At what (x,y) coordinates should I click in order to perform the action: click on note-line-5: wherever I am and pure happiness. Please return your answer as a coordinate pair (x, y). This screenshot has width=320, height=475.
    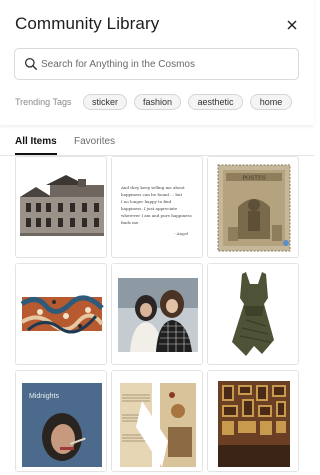
    Looking at the image, I should click on (156, 215).